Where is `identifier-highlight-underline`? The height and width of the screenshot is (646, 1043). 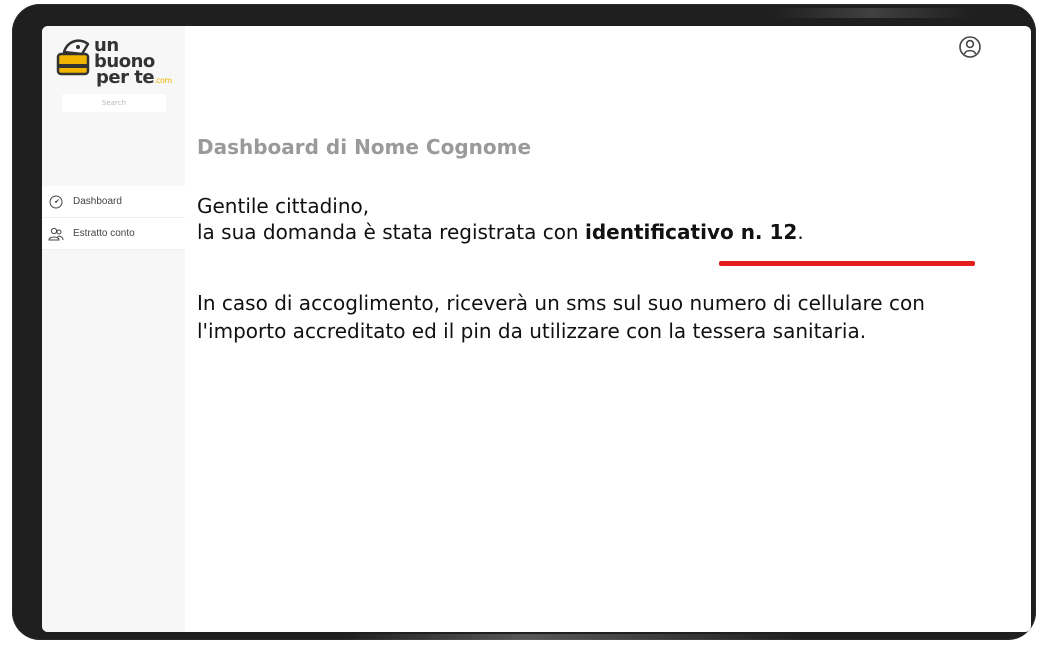
identifier-highlight-underline is located at coordinates (847, 263).